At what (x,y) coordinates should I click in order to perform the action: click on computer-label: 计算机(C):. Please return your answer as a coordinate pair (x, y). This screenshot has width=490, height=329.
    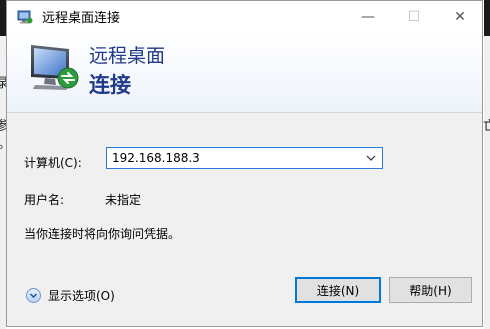
    Looking at the image, I should click on (53, 163).